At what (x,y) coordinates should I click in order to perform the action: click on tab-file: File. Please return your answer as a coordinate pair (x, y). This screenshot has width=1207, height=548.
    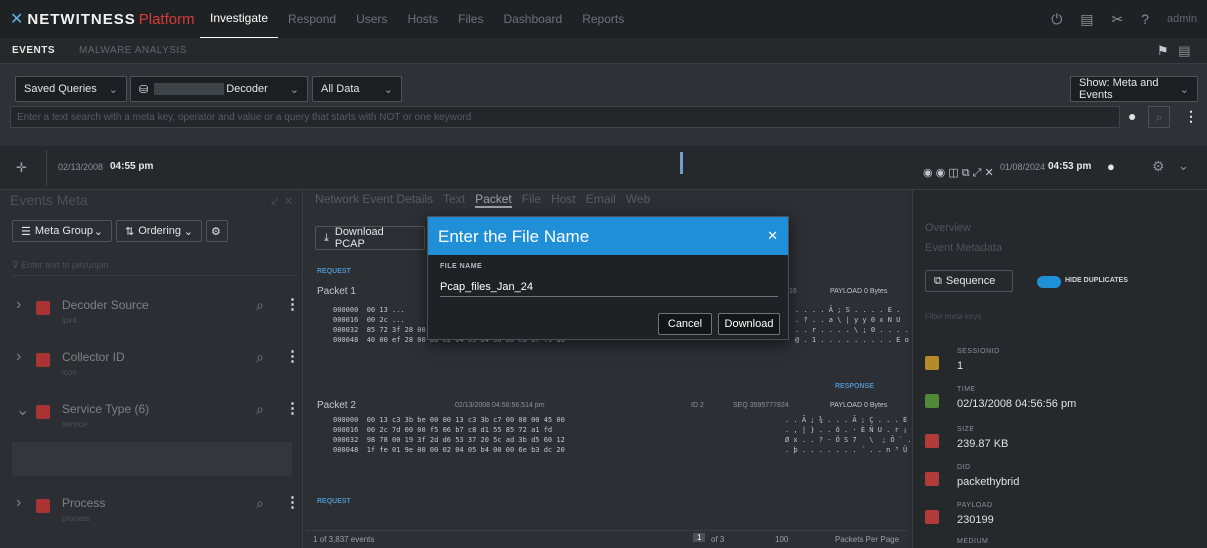
    Looking at the image, I should click on (531, 200).